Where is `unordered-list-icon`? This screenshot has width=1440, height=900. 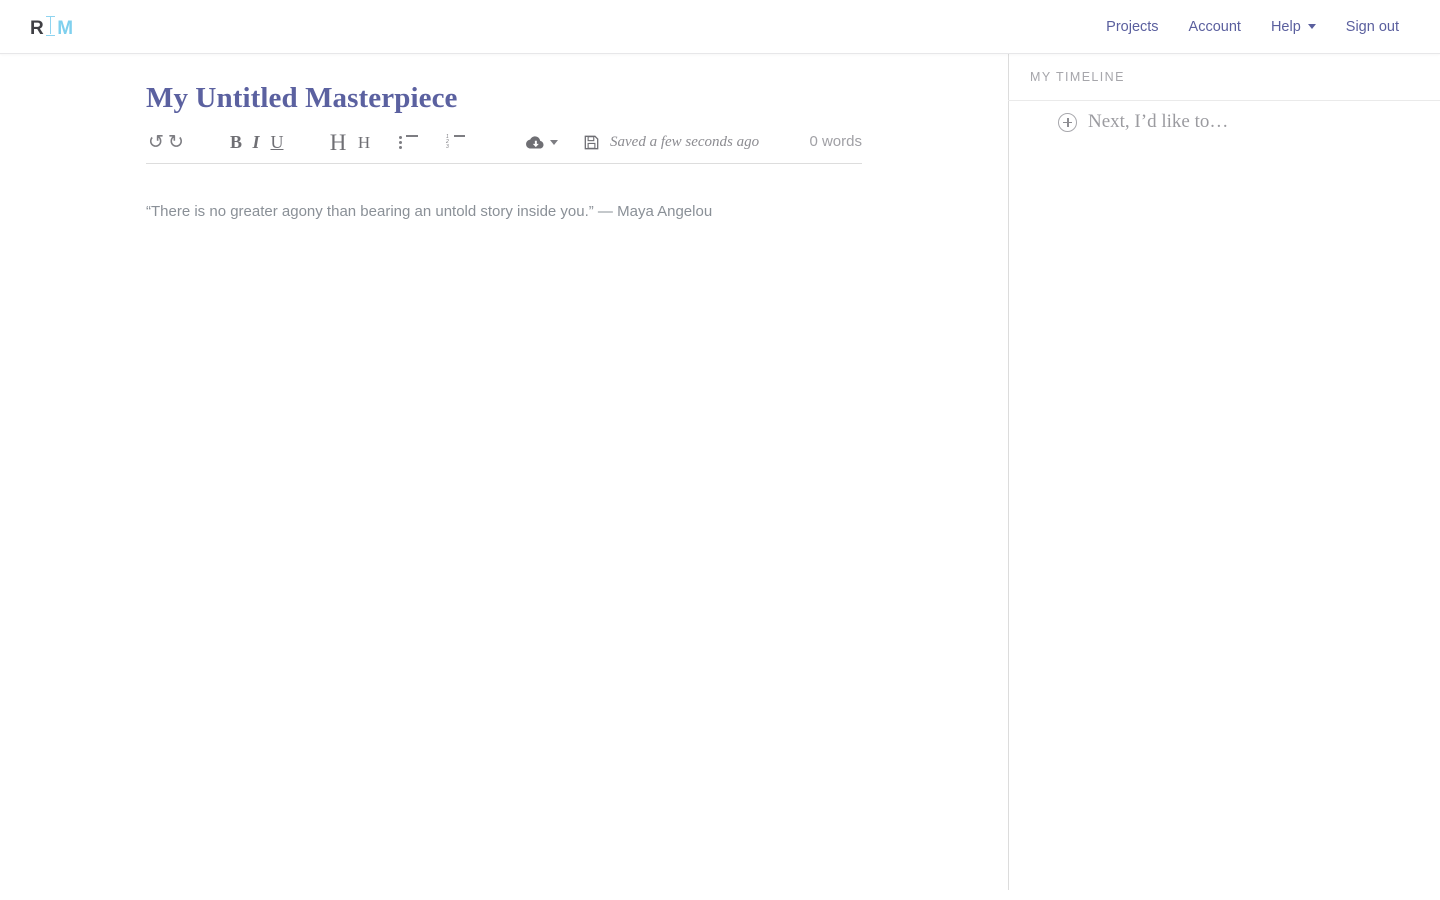 unordered-list-icon is located at coordinates (408, 142).